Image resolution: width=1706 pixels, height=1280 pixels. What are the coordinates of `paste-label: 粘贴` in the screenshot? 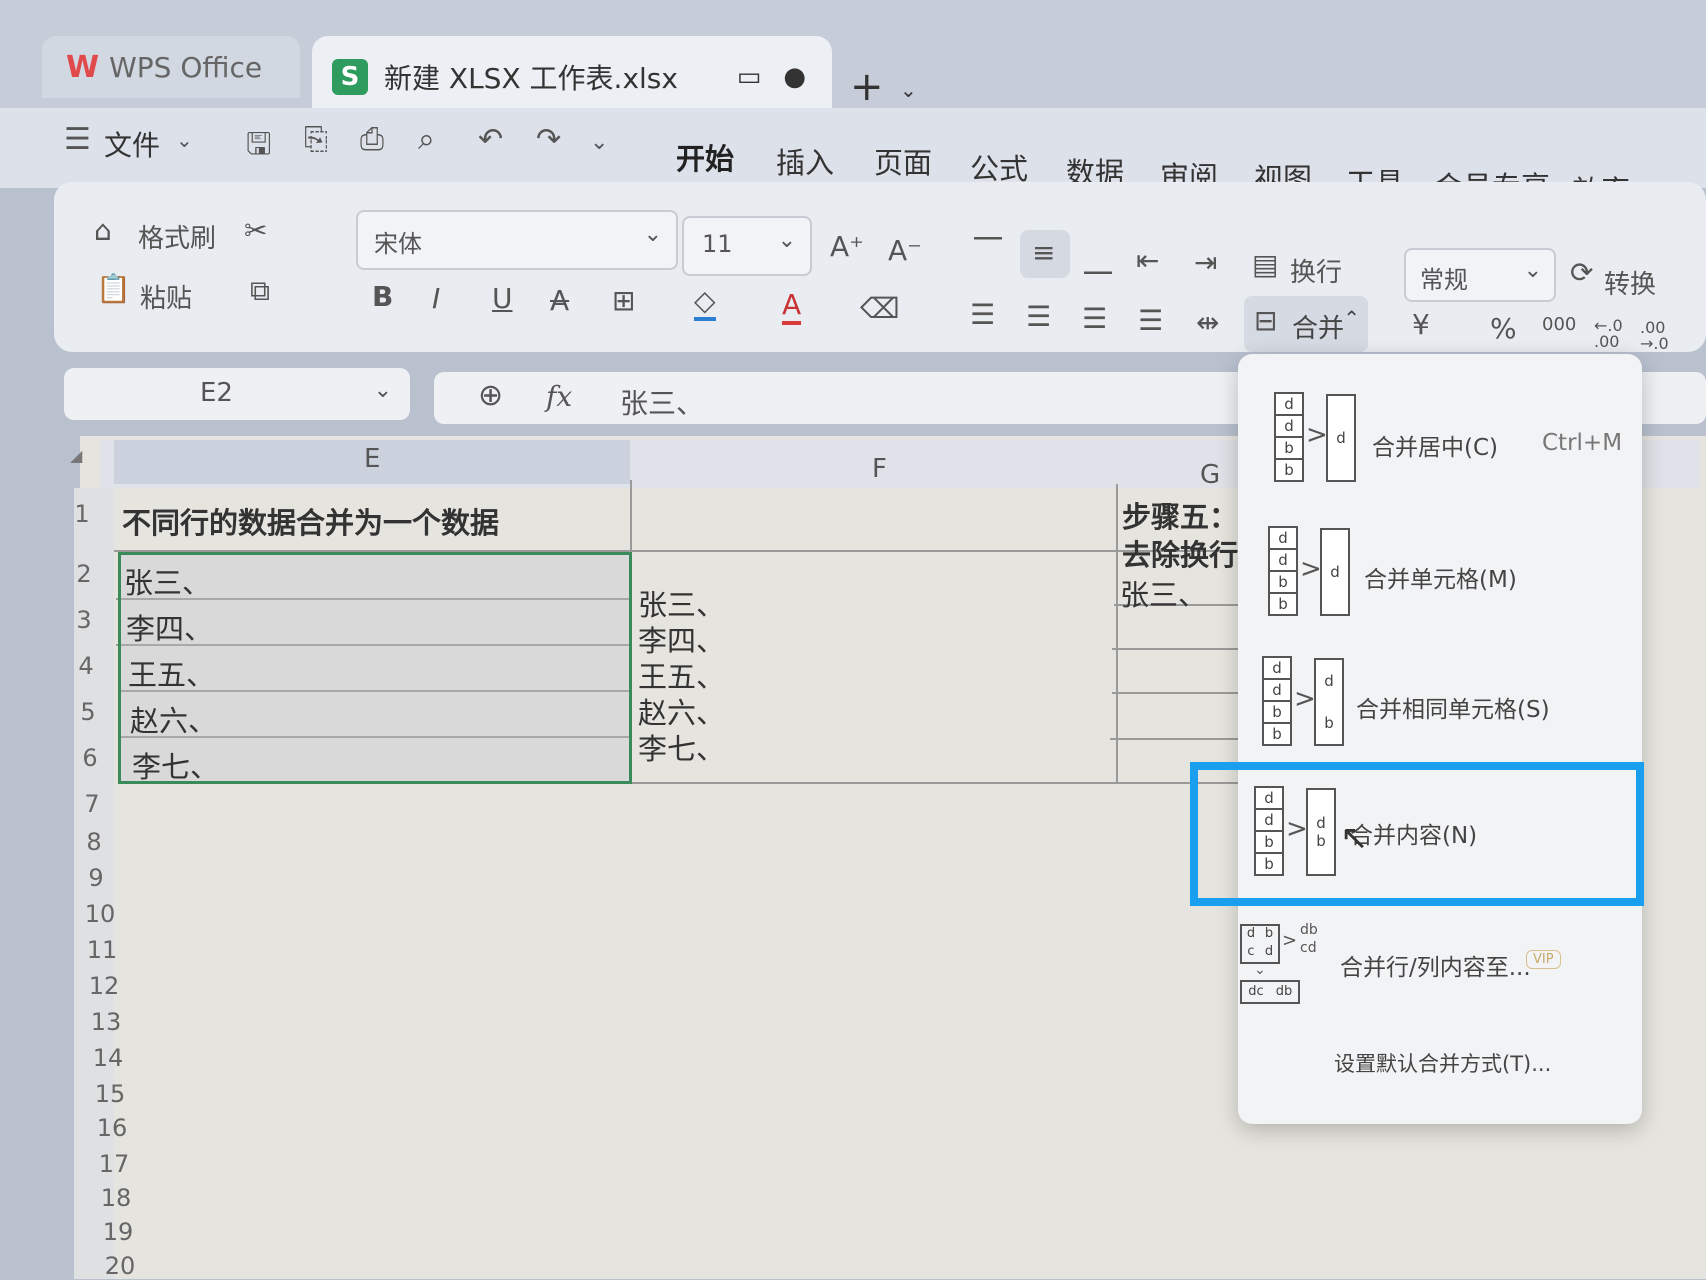 It's located at (166, 296).